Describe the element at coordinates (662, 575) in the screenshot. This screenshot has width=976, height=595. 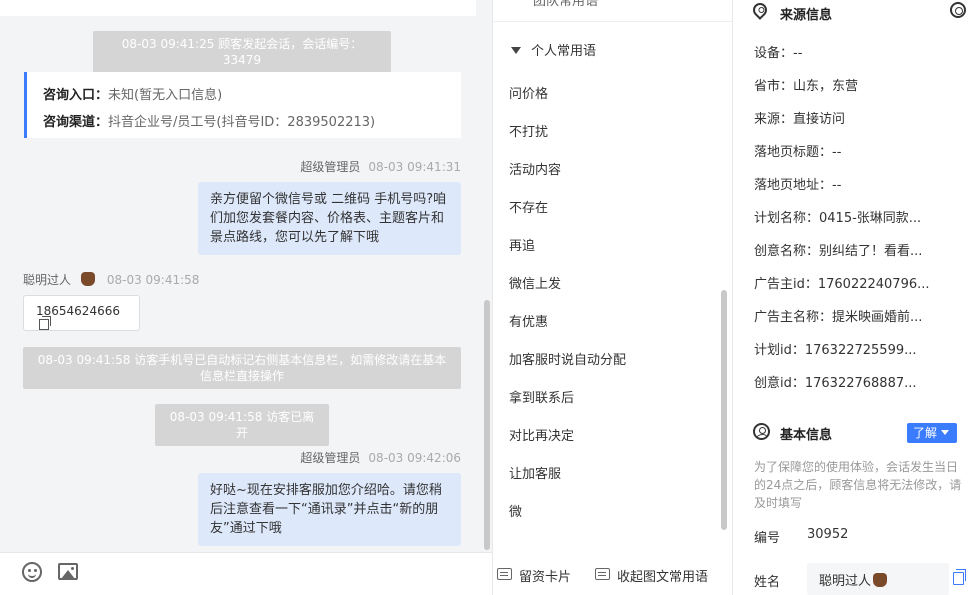
I see `collapse-rich-phrases-button: 收起图文常用语` at that location.